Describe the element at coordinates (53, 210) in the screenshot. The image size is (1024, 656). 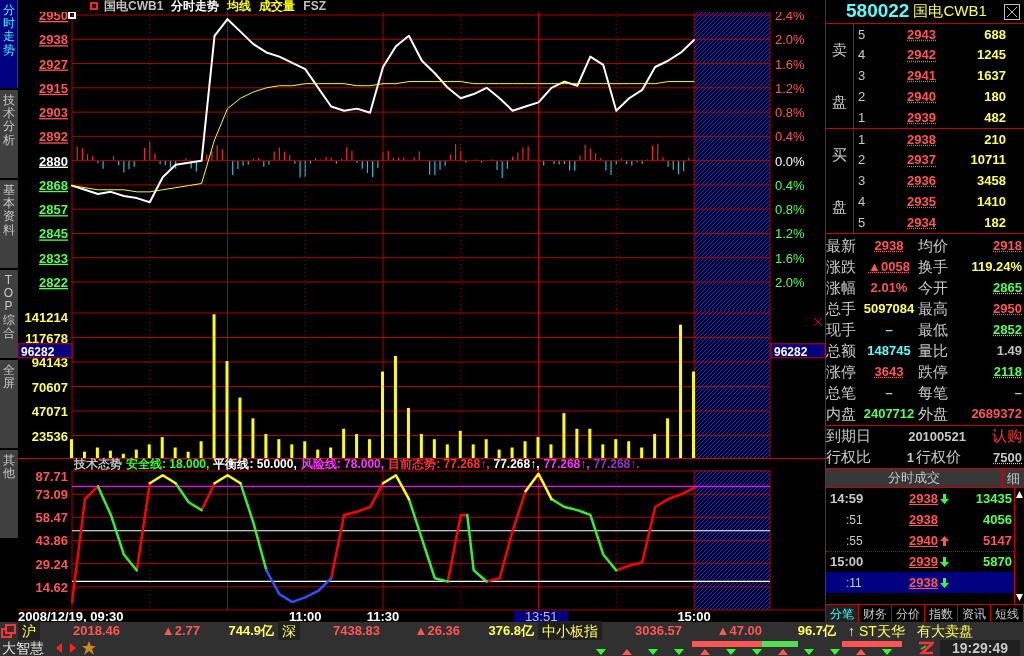
I see `price-axis-label: 2857` at that location.